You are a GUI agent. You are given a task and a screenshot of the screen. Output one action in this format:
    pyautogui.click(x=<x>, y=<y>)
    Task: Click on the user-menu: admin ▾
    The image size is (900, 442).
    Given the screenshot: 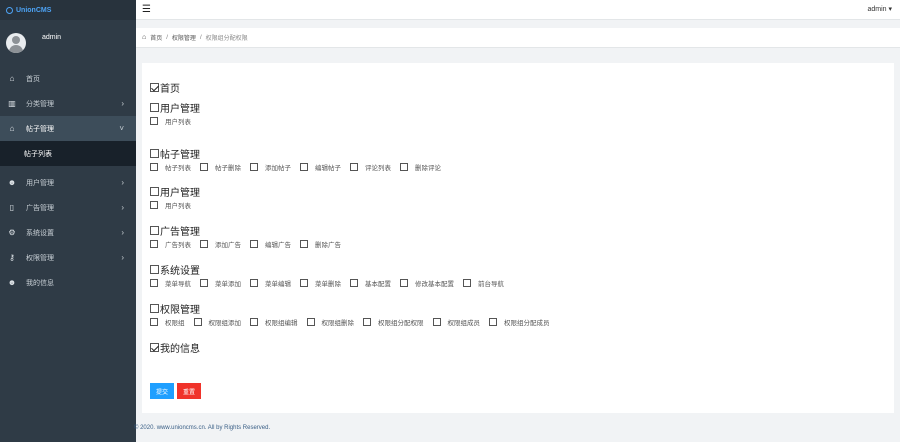 What is the action you would take?
    pyautogui.click(x=879, y=9)
    